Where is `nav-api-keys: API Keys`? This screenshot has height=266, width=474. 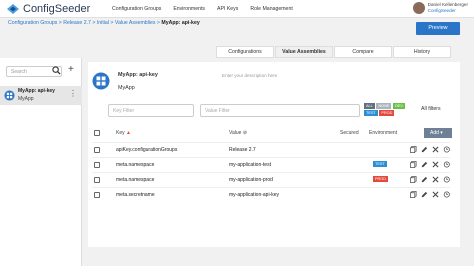
nav-api-keys: API Keys is located at coordinates (227, 9).